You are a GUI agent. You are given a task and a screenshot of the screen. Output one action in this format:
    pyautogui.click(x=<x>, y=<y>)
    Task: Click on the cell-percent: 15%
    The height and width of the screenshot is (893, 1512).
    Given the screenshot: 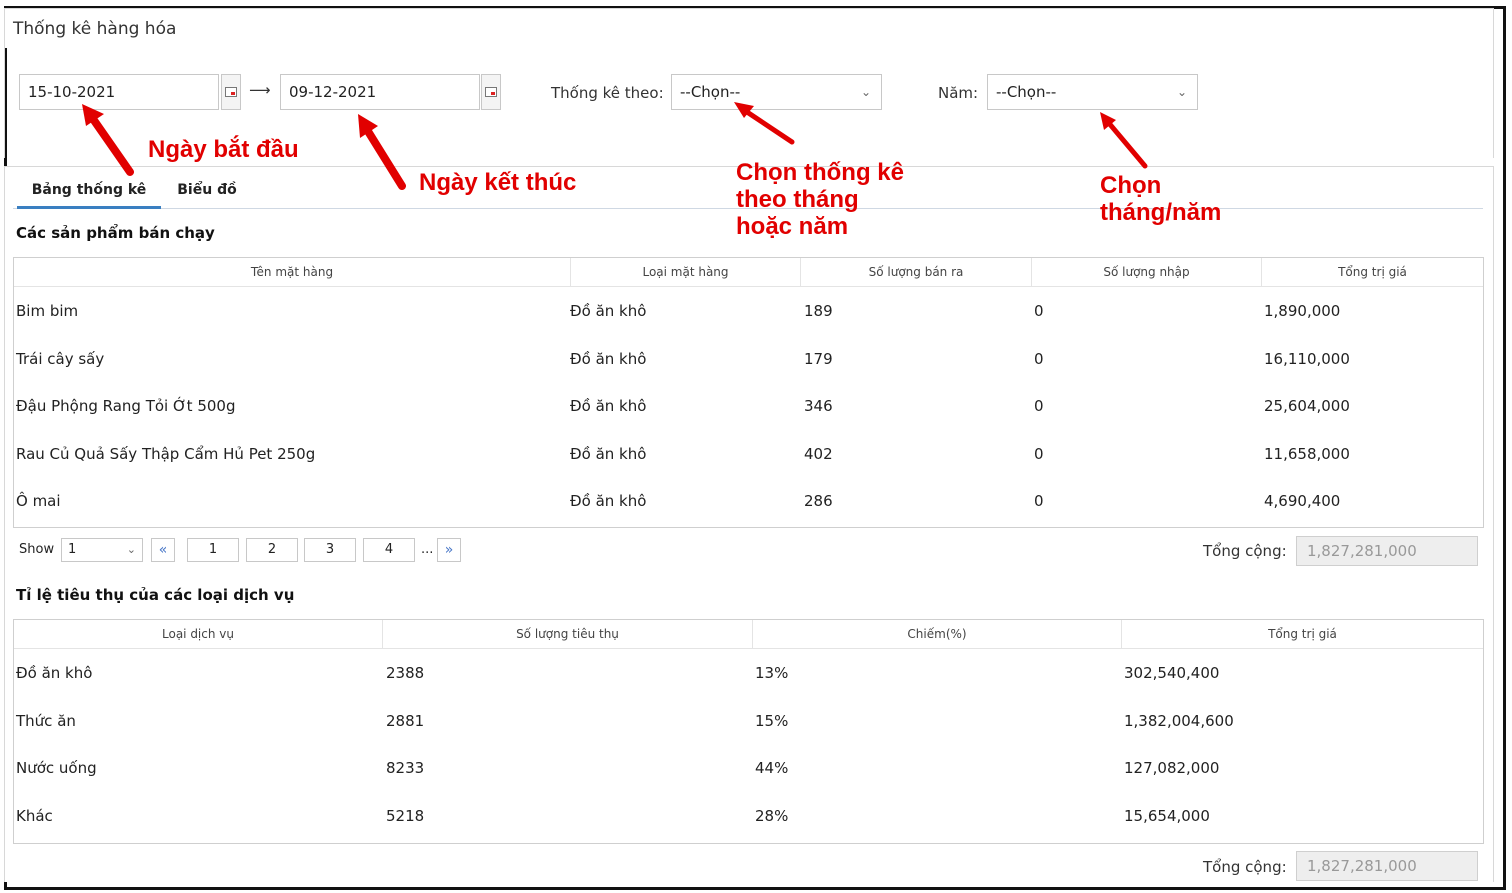 What is the action you would take?
    pyautogui.click(x=772, y=721)
    